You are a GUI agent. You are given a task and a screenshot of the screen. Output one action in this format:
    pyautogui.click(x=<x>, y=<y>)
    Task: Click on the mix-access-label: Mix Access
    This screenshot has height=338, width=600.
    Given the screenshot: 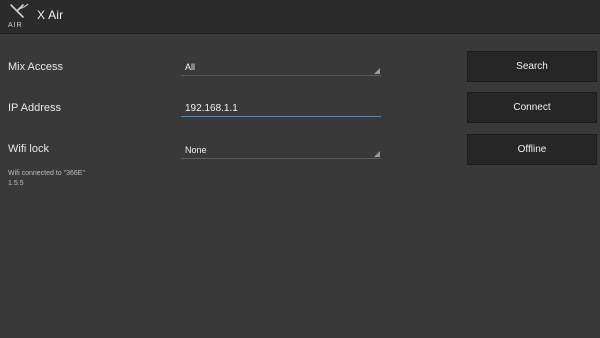 What is the action you would take?
    pyautogui.click(x=36, y=67)
    